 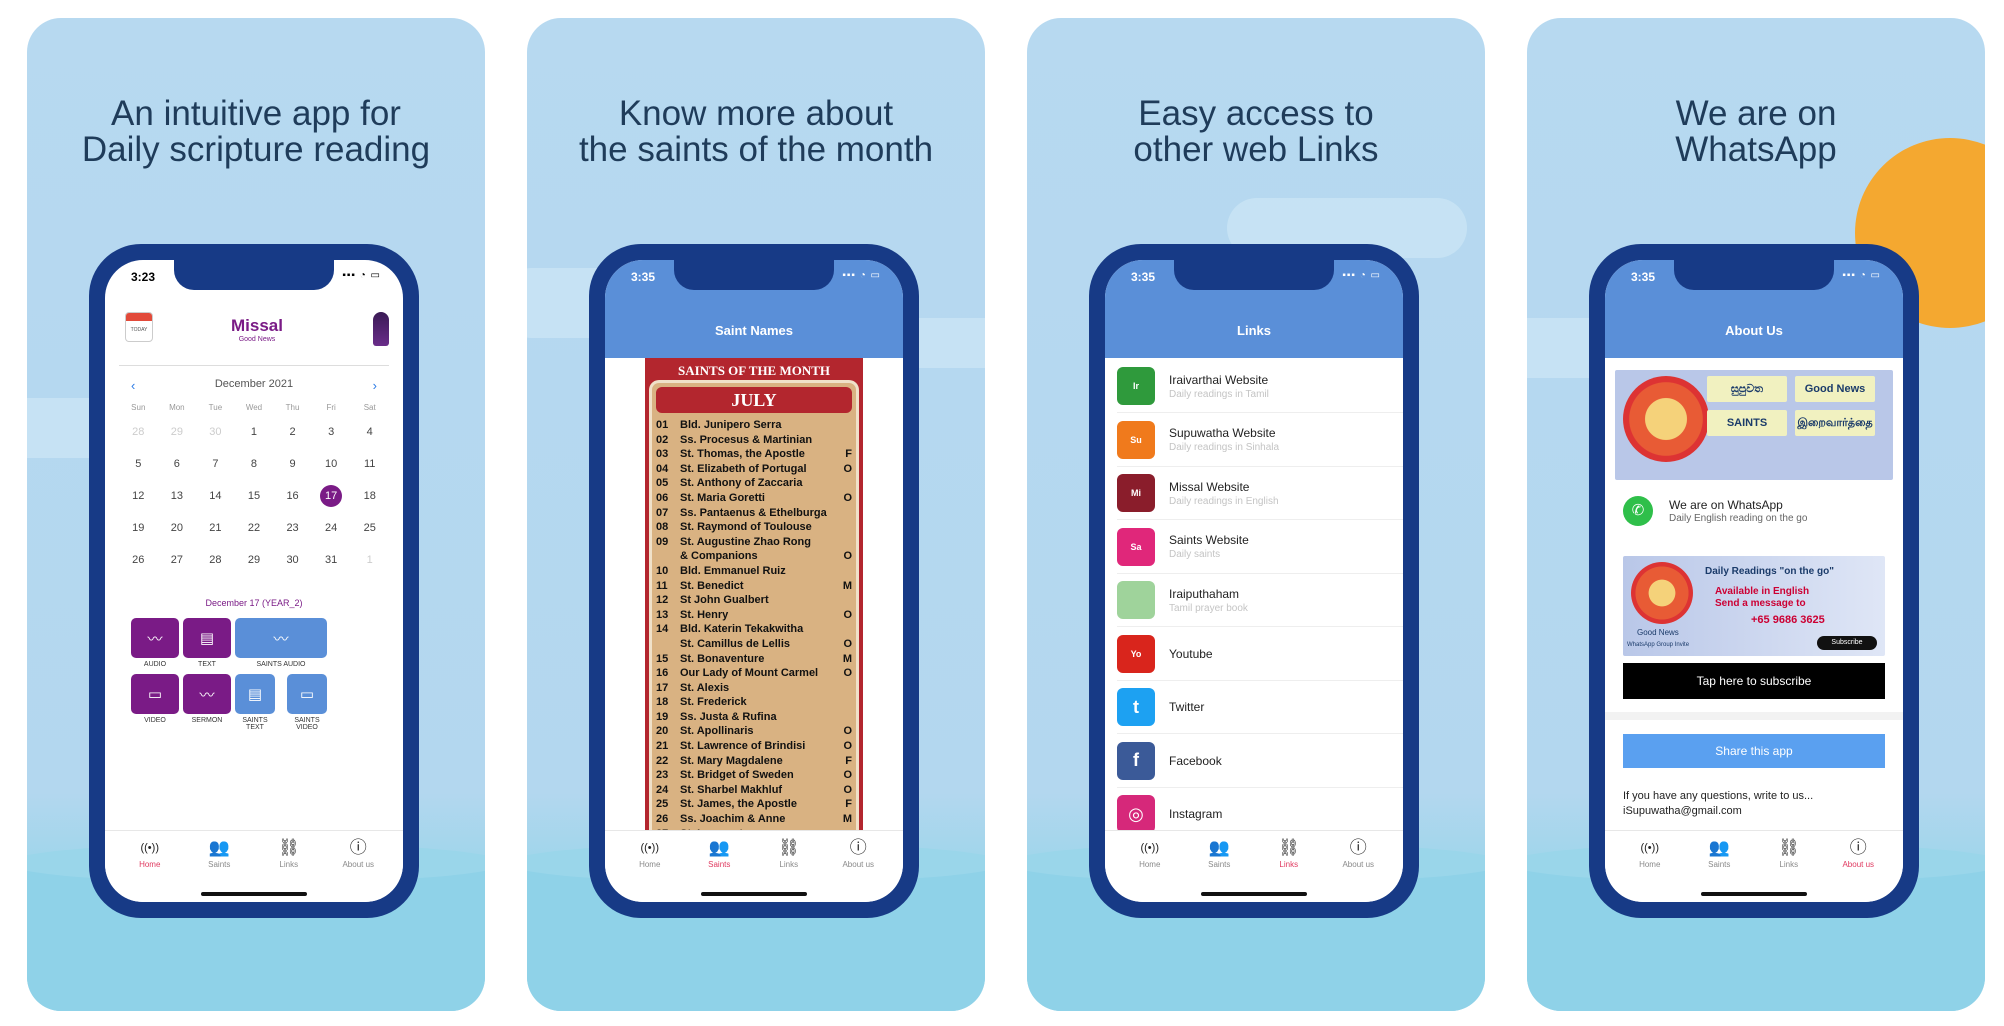 What do you see at coordinates (719, 864) in the screenshot?
I see `tab-label: Saints` at bounding box center [719, 864].